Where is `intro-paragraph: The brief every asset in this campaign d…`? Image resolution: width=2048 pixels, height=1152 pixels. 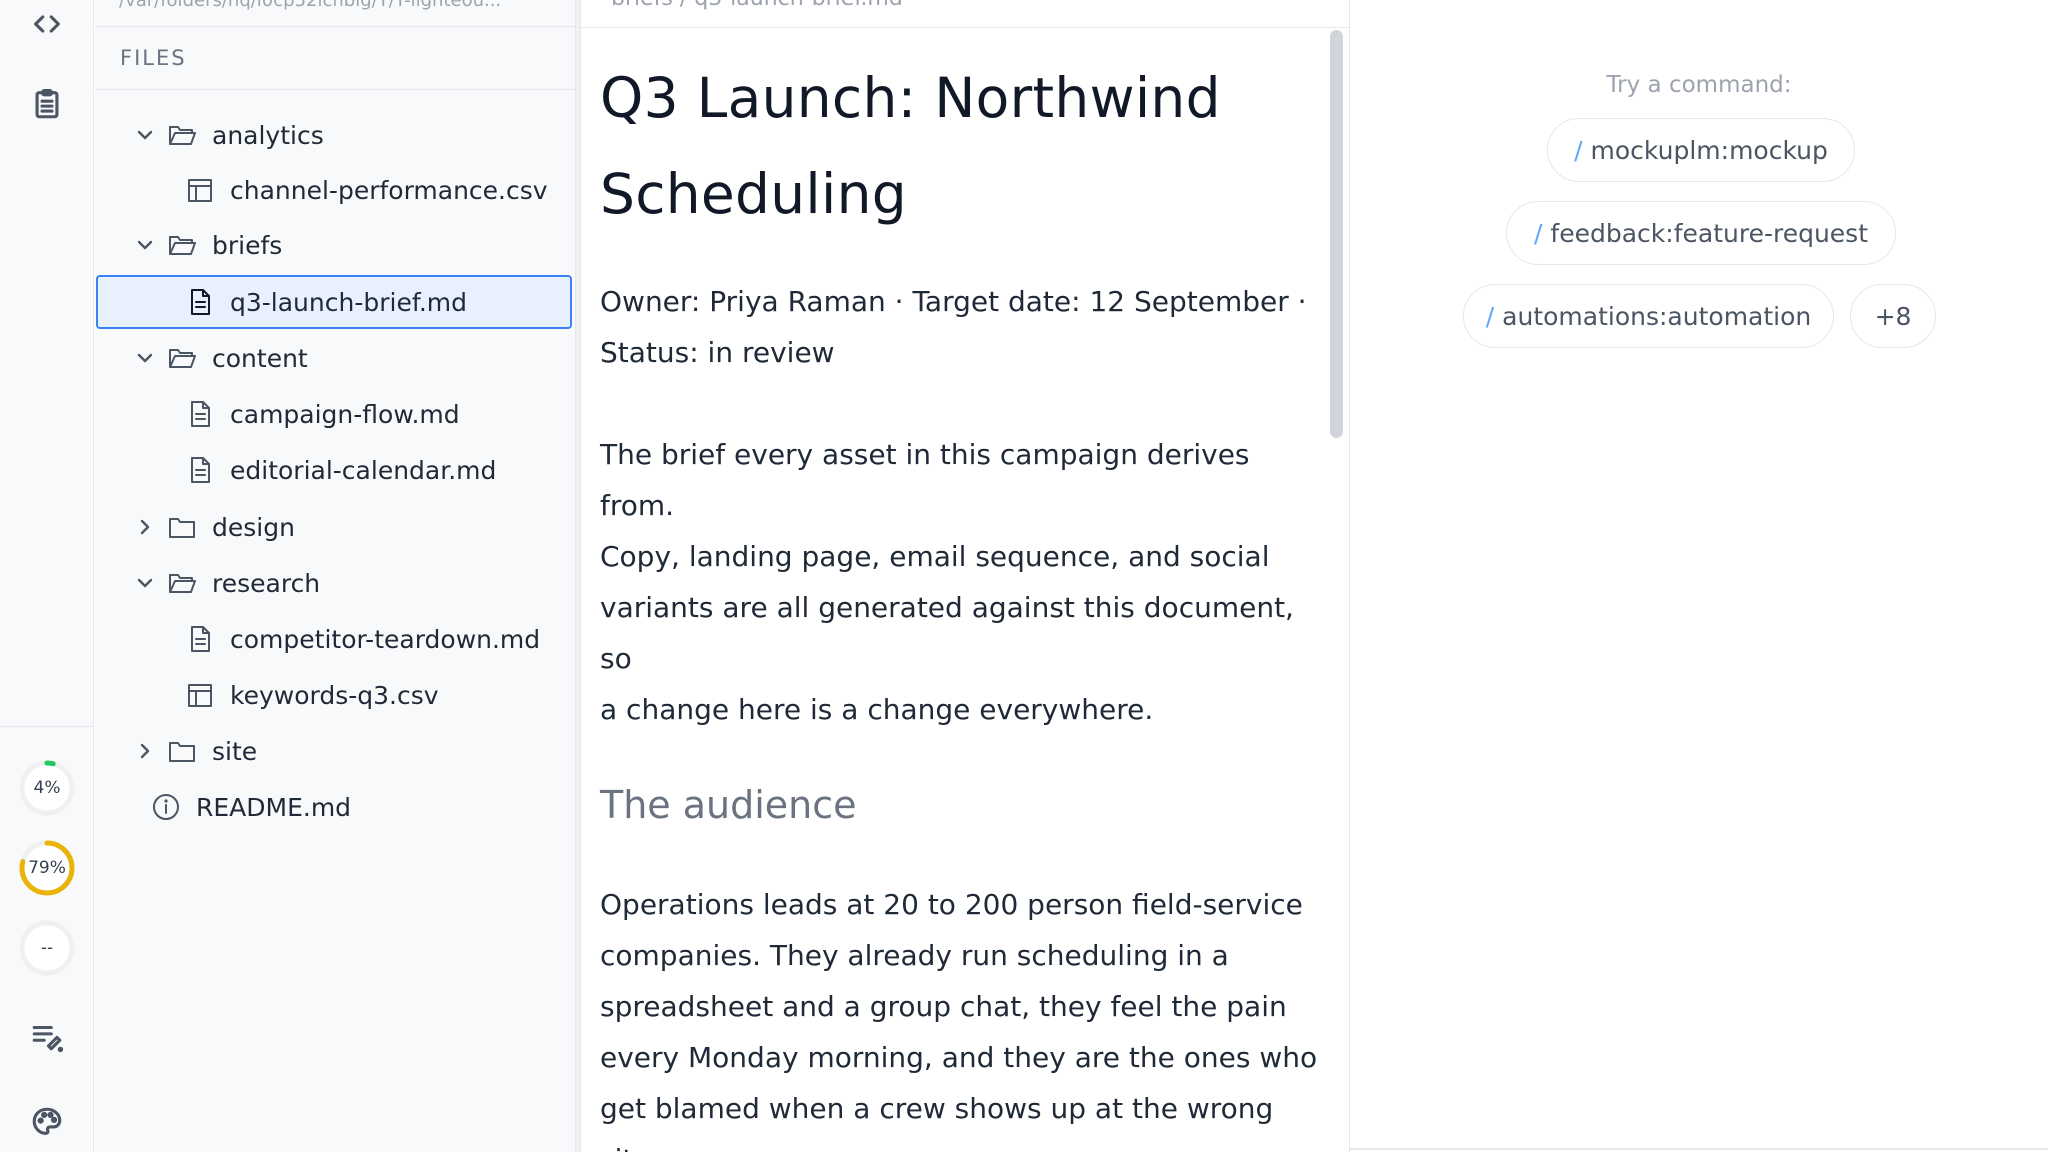 intro-paragraph: The brief every asset in this campaign d… is located at coordinates (960, 582).